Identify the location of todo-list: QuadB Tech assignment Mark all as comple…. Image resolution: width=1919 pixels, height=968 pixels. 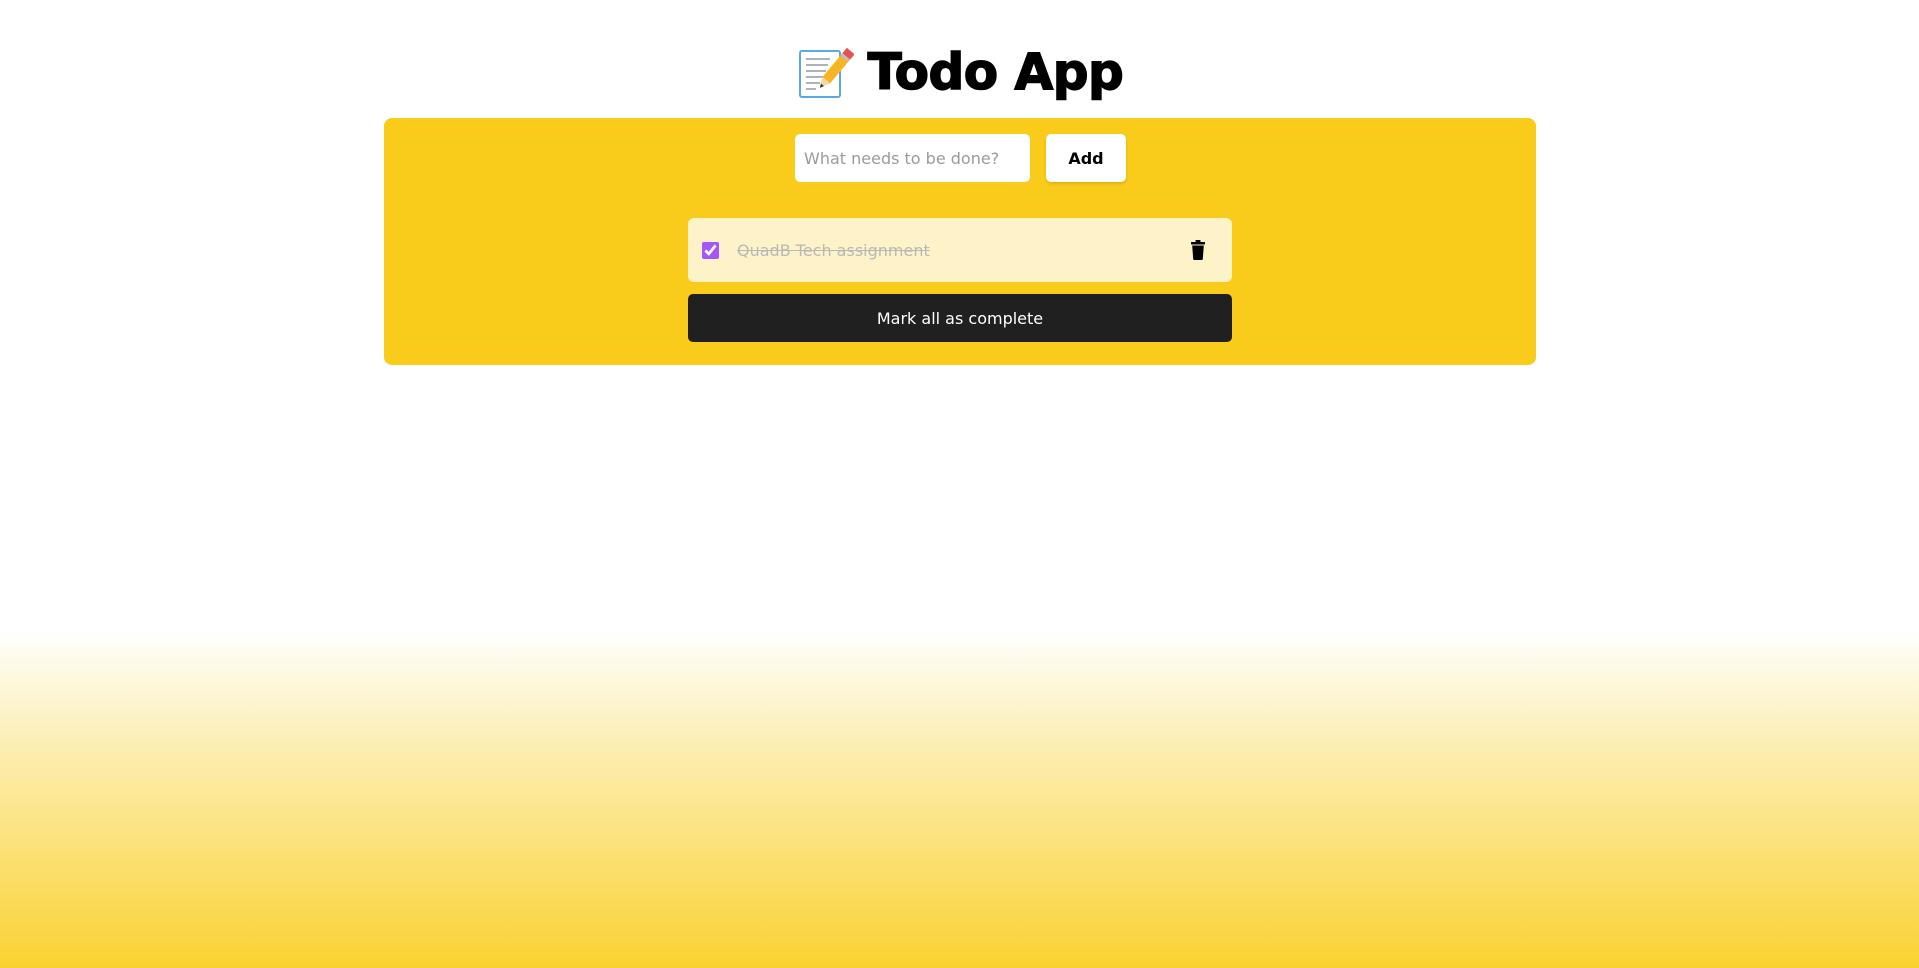
(960, 280).